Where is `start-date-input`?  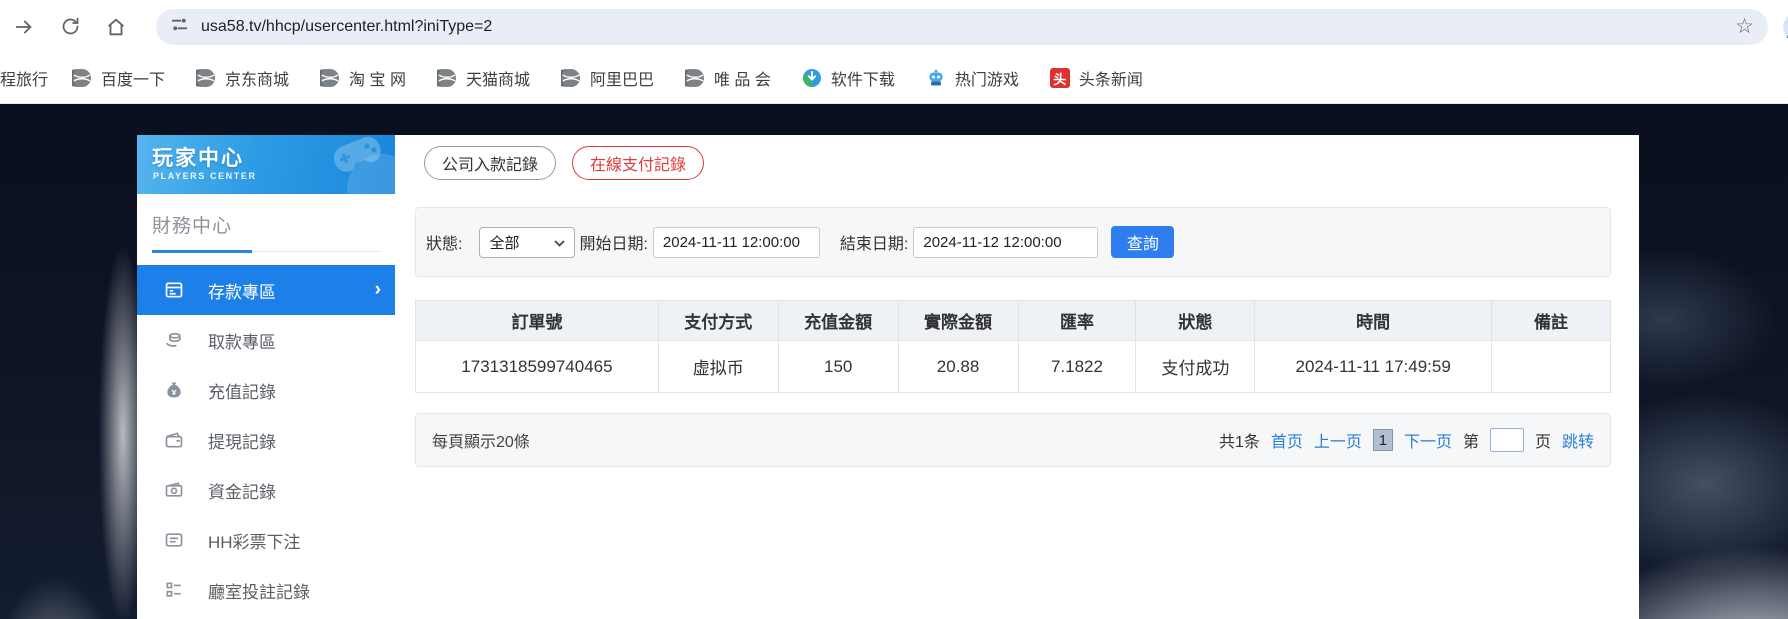 start-date-input is located at coordinates (736, 242).